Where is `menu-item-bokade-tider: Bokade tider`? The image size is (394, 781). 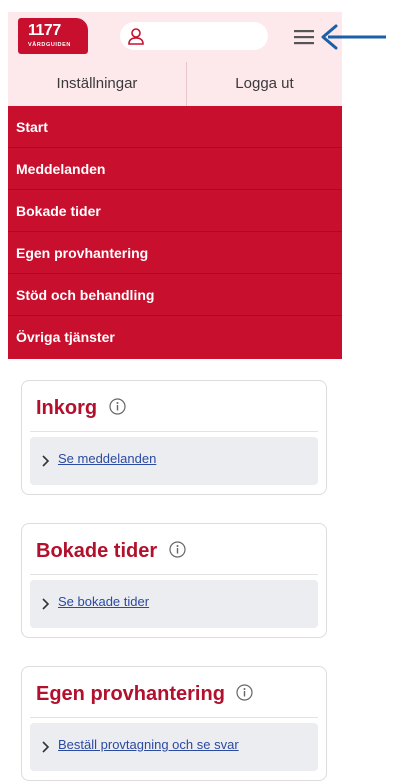 menu-item-bokade-tider: Bokade tider is located at coordinates (175, 211).